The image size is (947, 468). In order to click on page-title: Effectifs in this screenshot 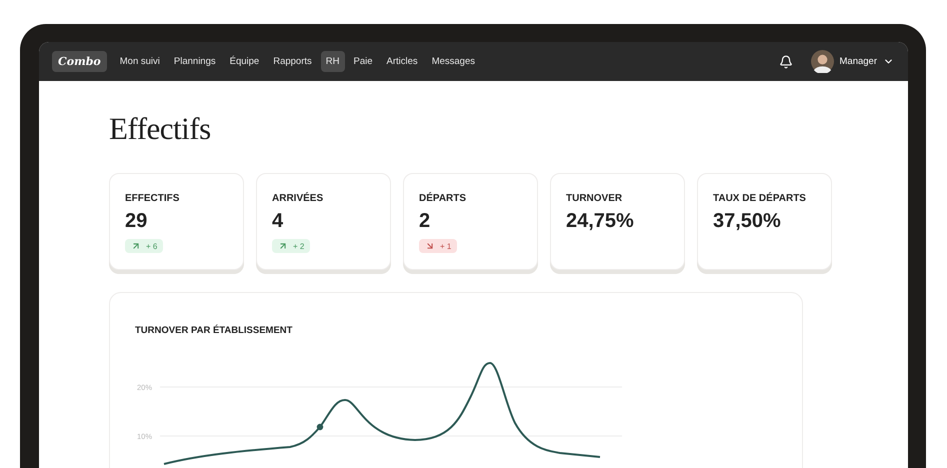, I will do `click(160, 129)`.